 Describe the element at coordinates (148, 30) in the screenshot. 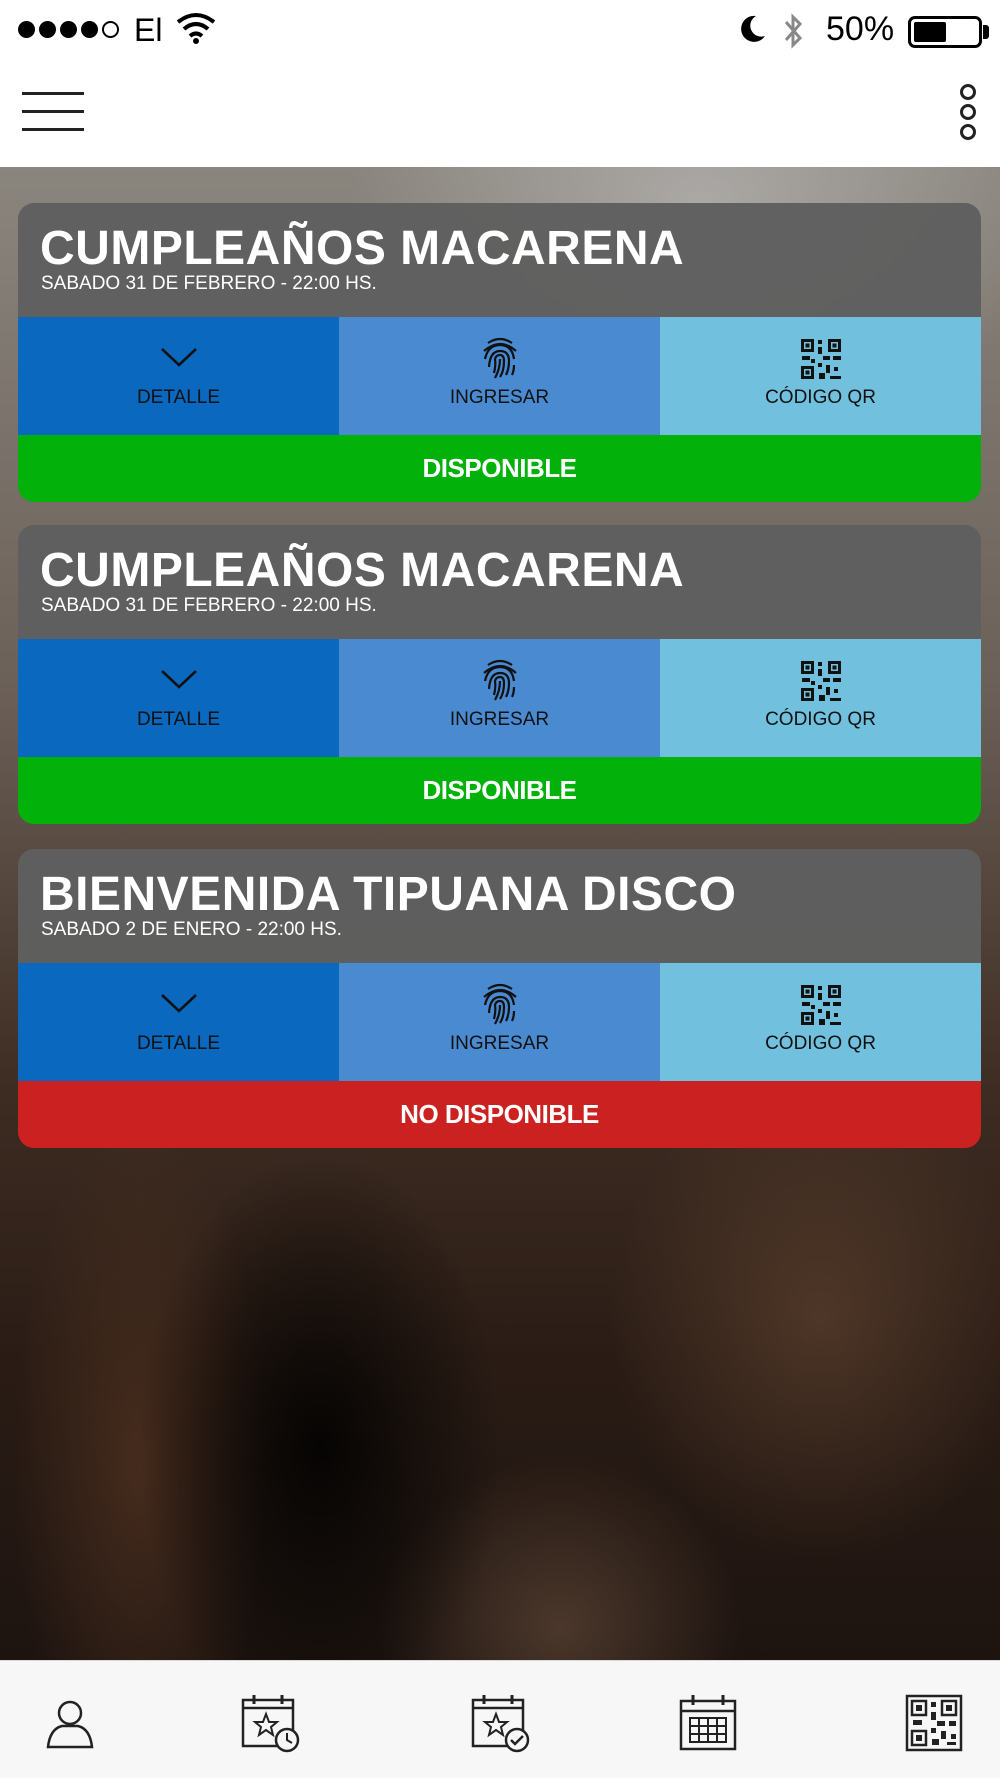

I see `carrier-name: El` at that location.